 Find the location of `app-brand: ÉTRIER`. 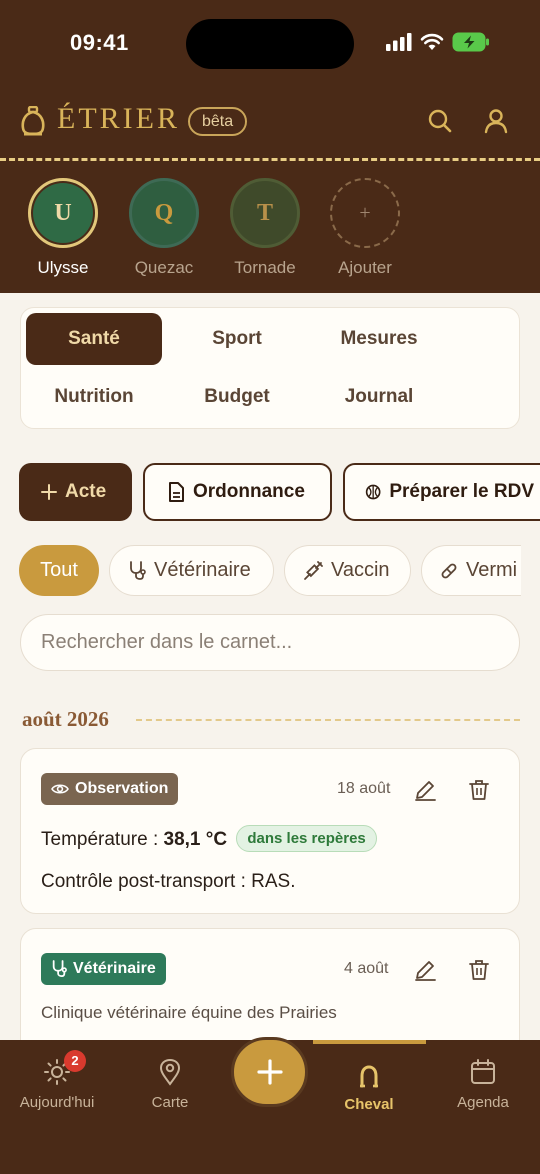

app-brand: ÉTRIER is located at coordinates (118, 118).